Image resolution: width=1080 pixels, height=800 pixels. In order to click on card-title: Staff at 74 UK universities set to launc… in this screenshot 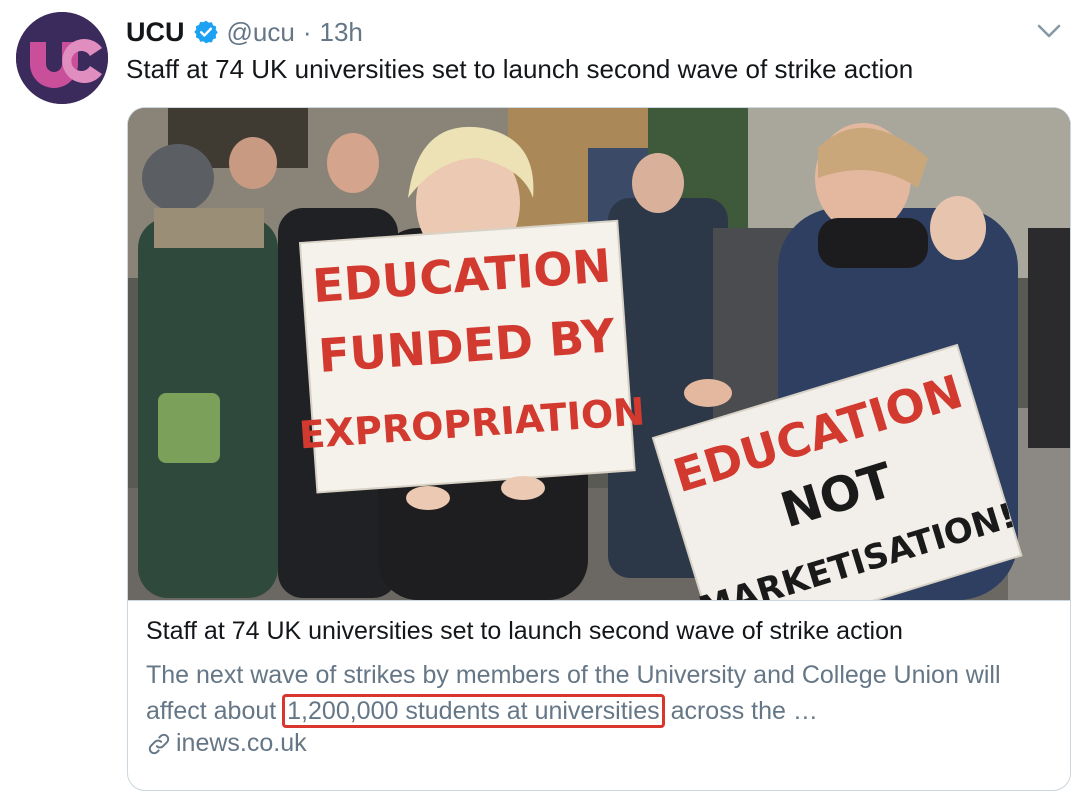, I will do `click(524, 631)`.